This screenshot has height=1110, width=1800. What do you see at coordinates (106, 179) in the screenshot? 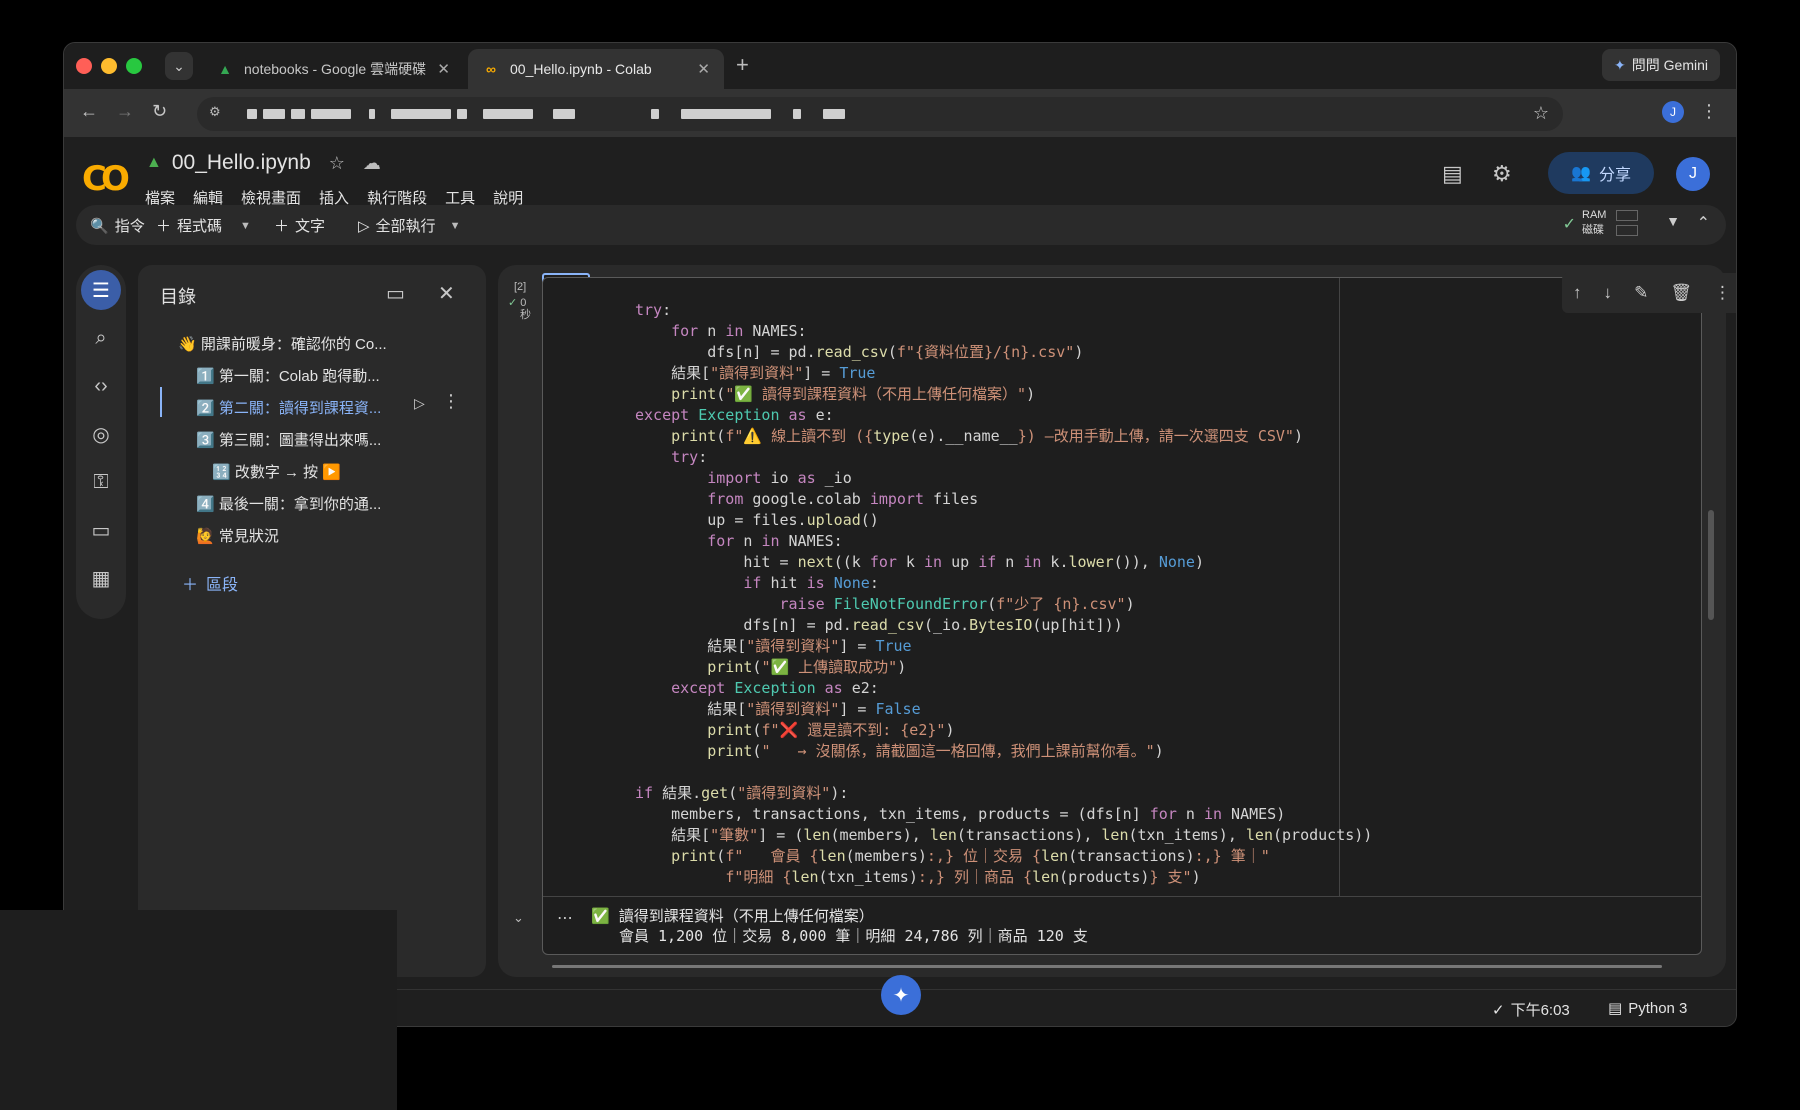
I see `colab-logo: CO` at bounding box center [106, 179].